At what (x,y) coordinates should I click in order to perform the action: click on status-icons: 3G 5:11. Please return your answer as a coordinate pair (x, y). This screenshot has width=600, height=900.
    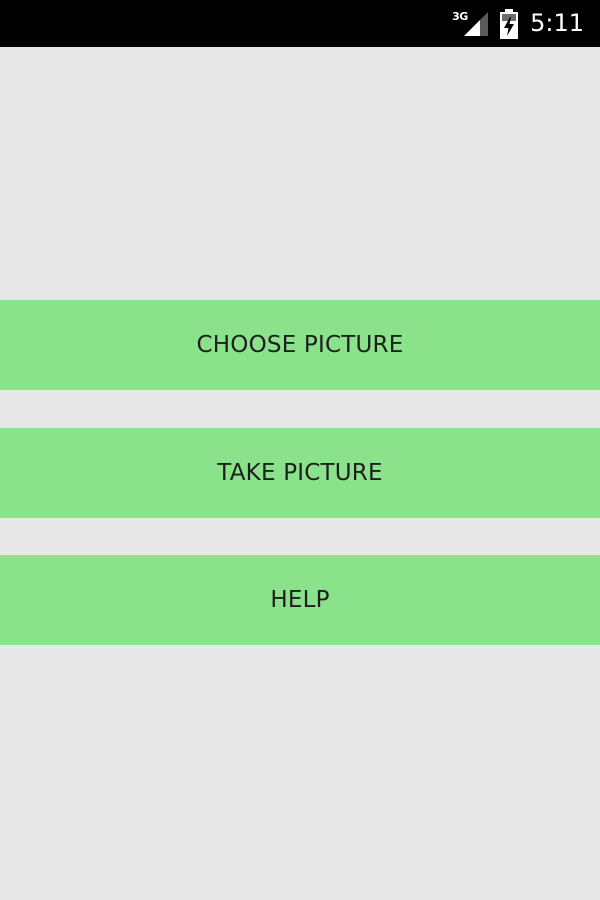
    Looking at the image, I should click on (518, 23).